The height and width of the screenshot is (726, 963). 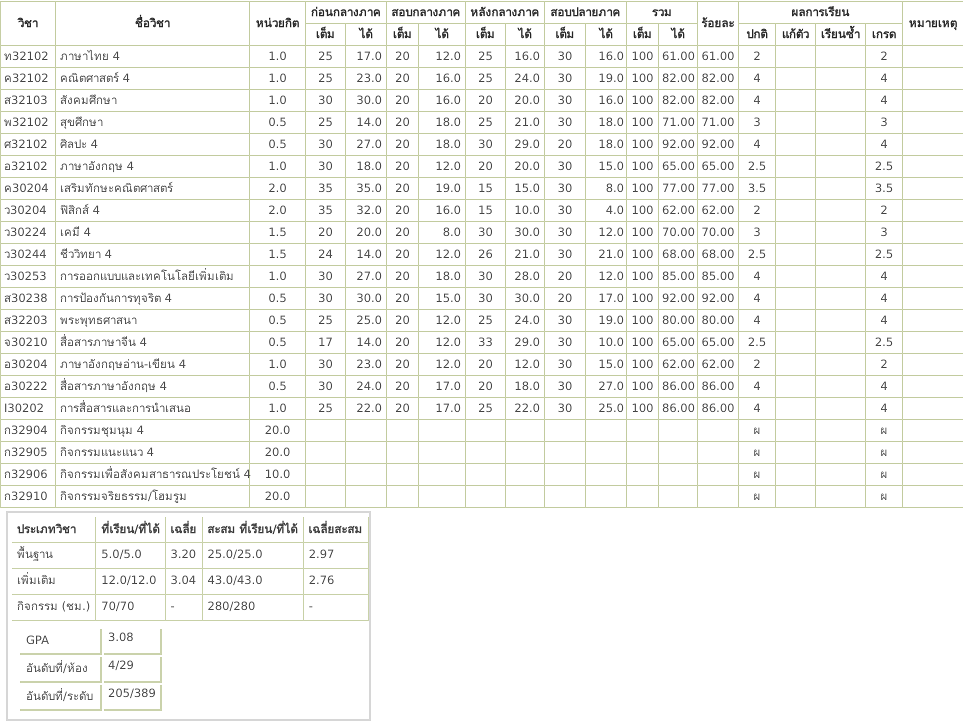 I want to click on table-cell: 14.0, so click(x=366, y=123).